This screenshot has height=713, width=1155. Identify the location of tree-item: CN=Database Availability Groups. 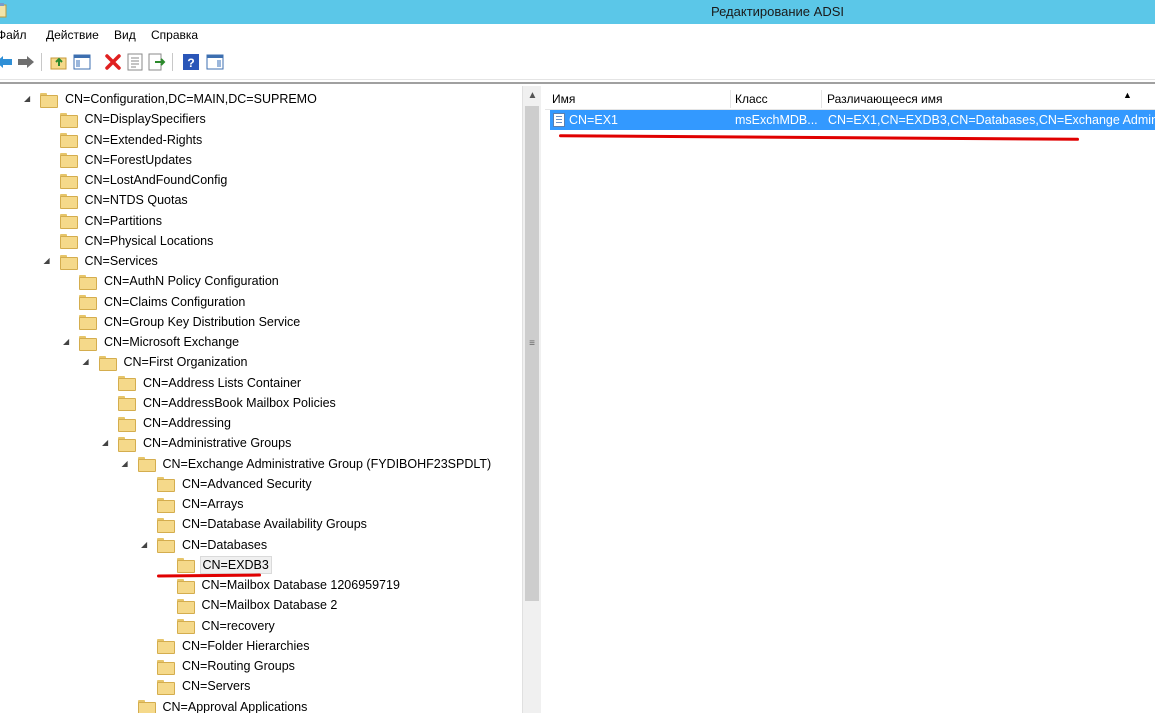
(255, 524).